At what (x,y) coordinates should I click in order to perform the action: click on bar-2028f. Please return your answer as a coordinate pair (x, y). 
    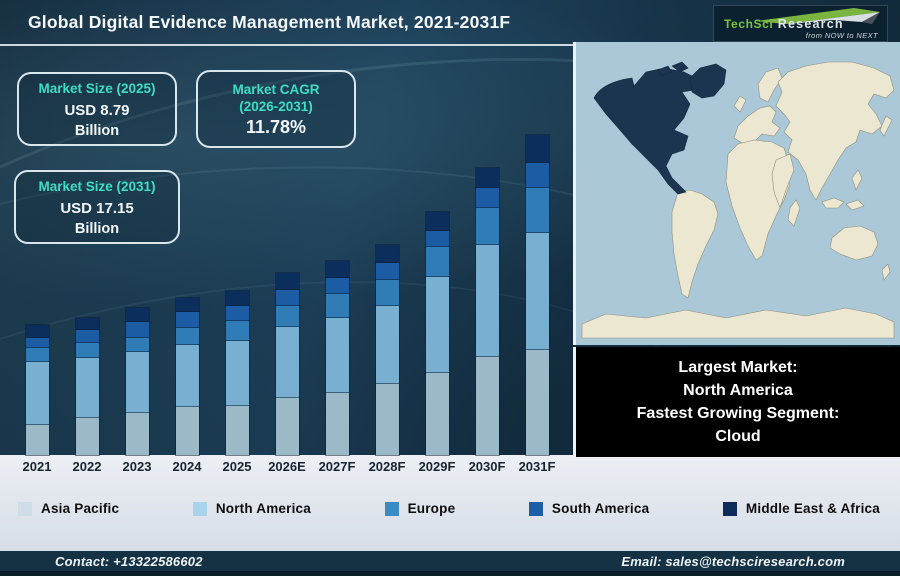
    Looking at the image, I should click on (387, 350).